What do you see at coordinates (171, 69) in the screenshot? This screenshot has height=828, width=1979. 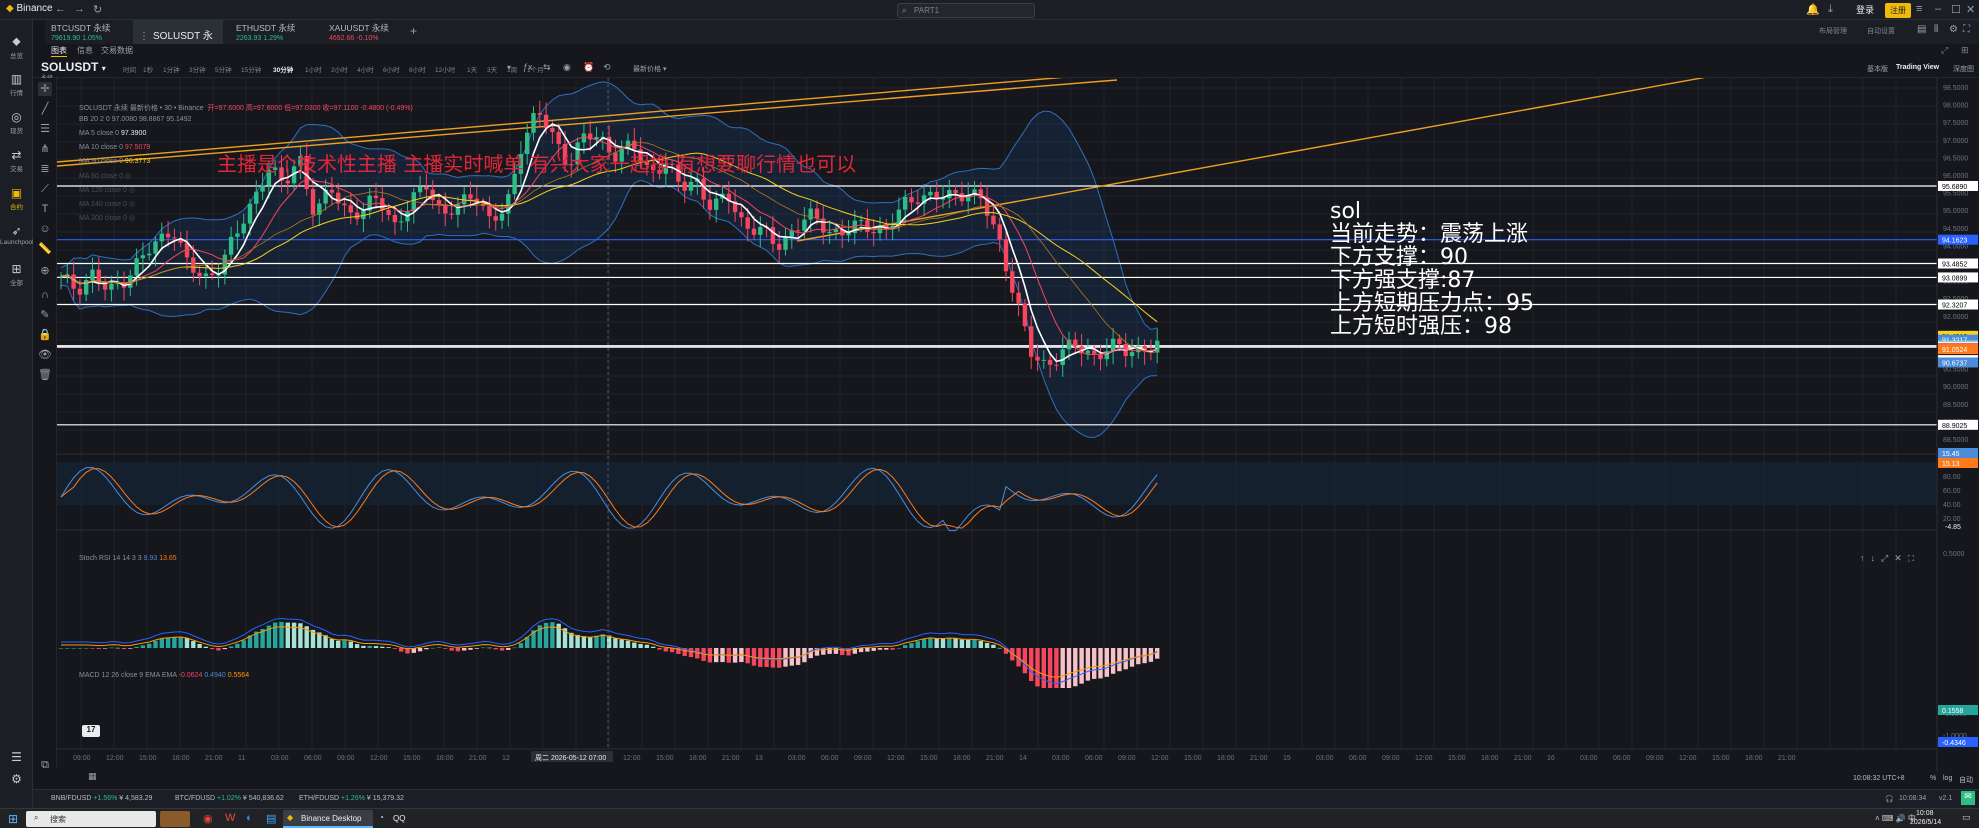 I see `interval-option: 1分钟` at bounding box center [171, 69].